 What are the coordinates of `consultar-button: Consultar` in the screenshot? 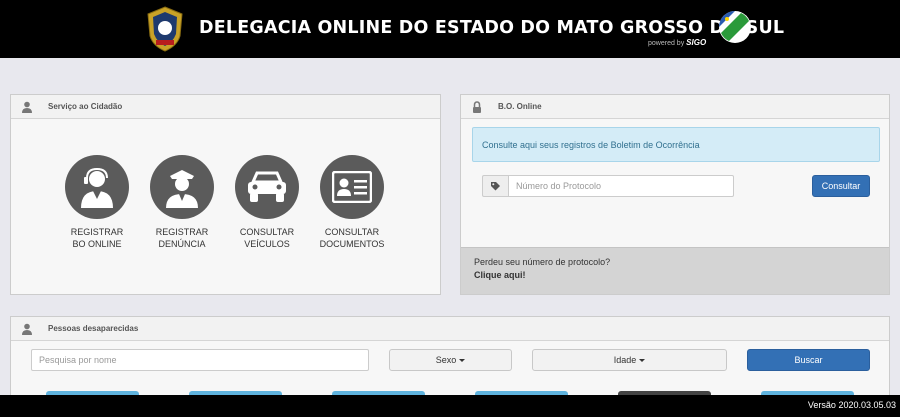 It's located at (841, 186).